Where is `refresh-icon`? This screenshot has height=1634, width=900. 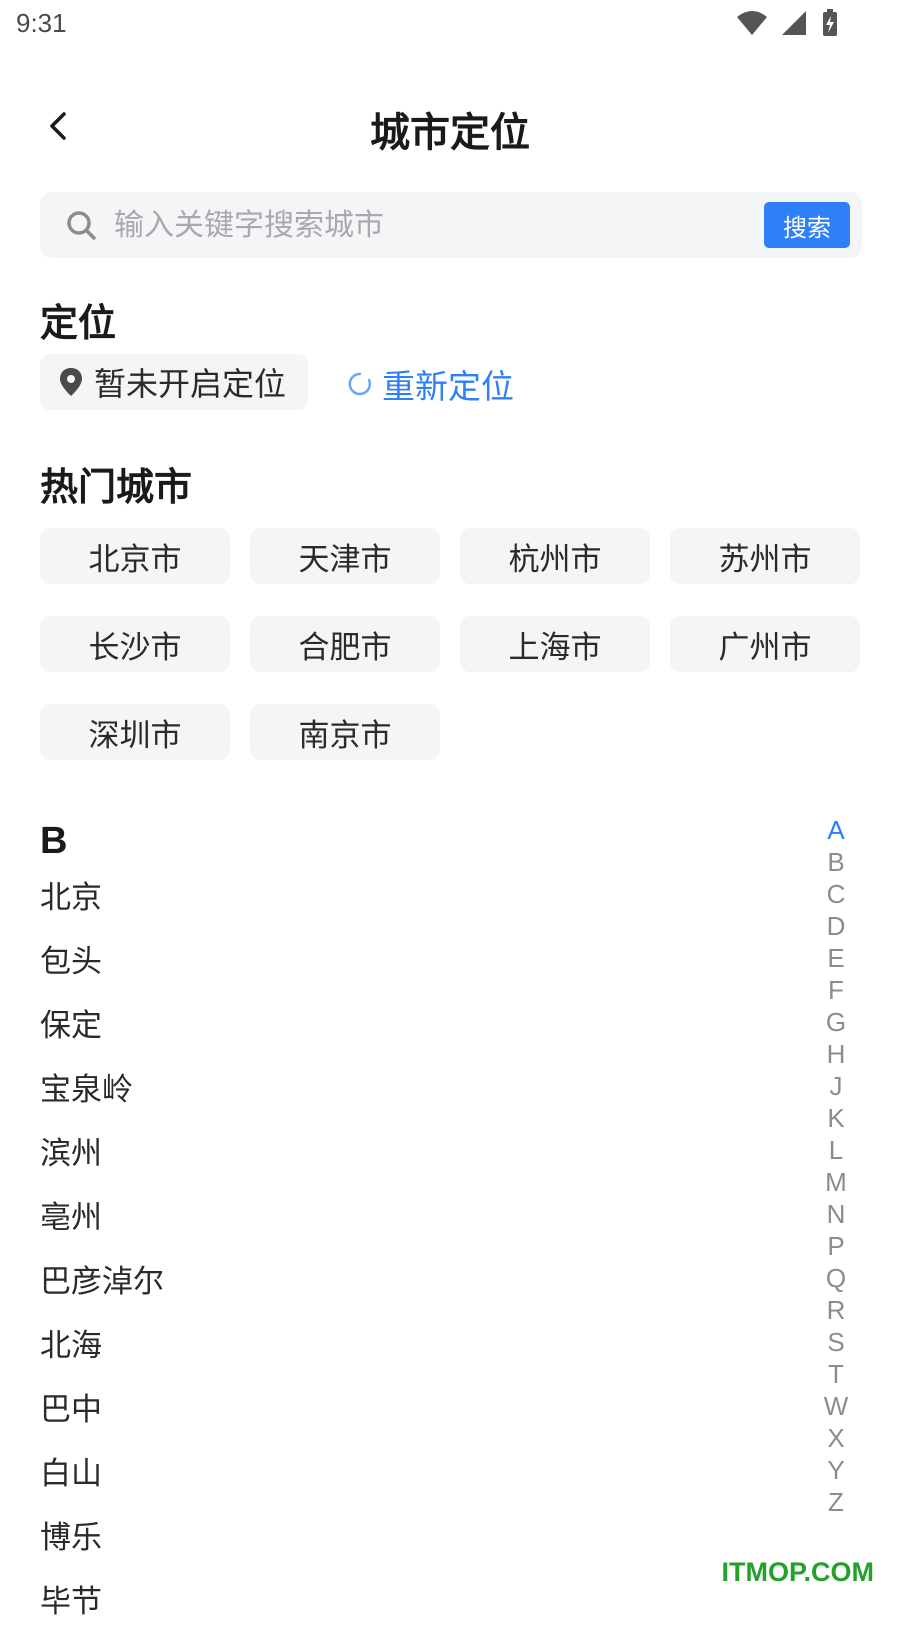 refresh-icon is located at coordinates (360, 384).